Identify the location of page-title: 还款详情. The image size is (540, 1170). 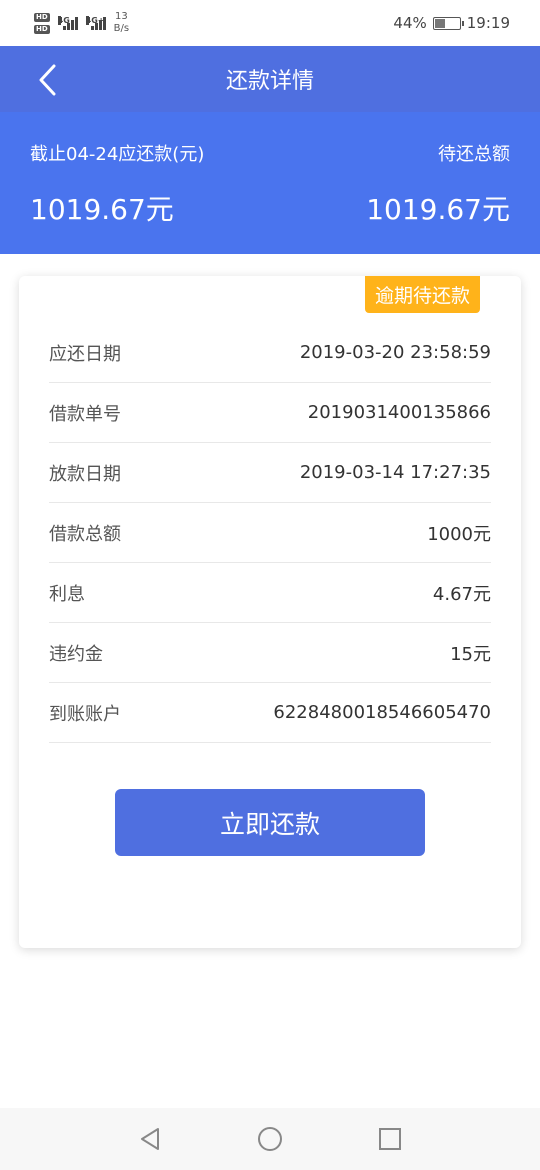
(269, 81).